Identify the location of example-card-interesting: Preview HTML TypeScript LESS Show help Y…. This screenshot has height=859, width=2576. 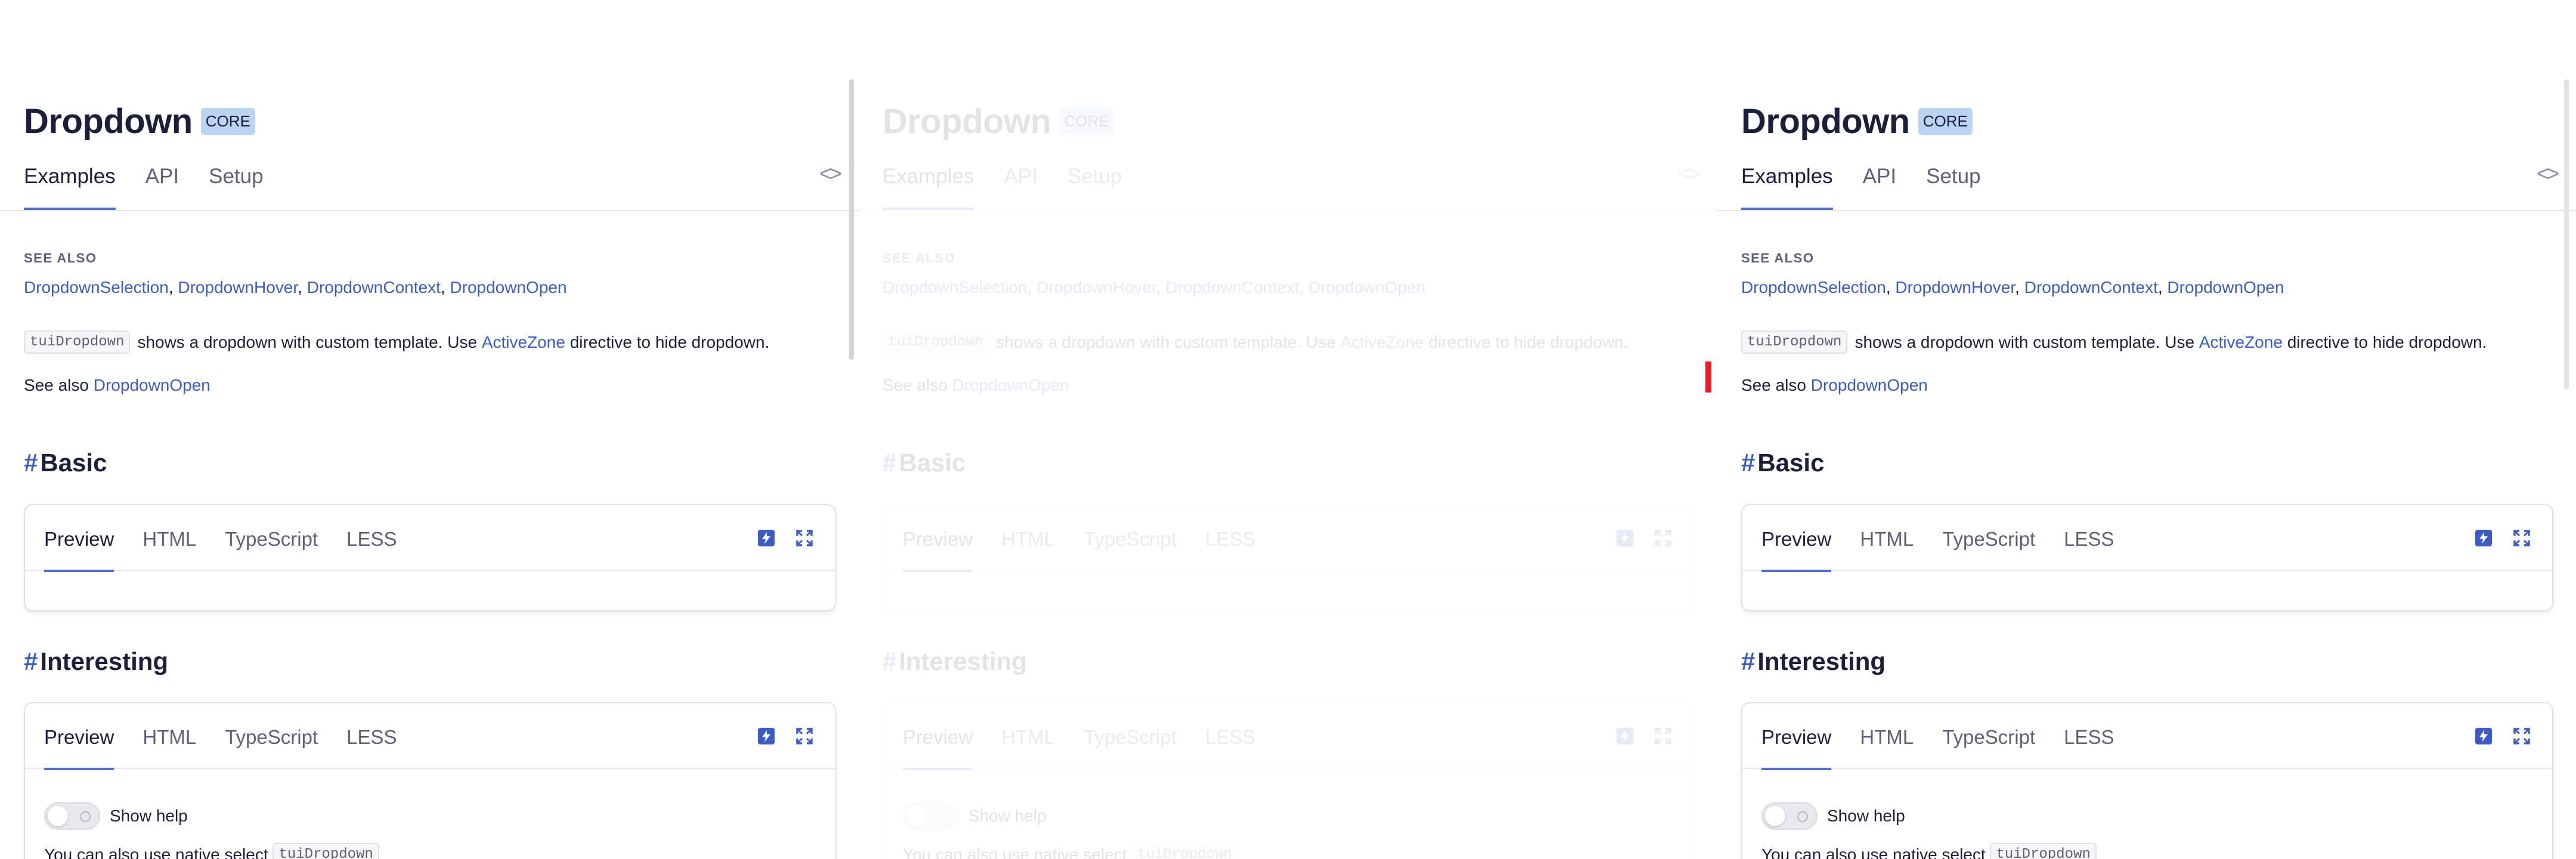
(1289, 780).